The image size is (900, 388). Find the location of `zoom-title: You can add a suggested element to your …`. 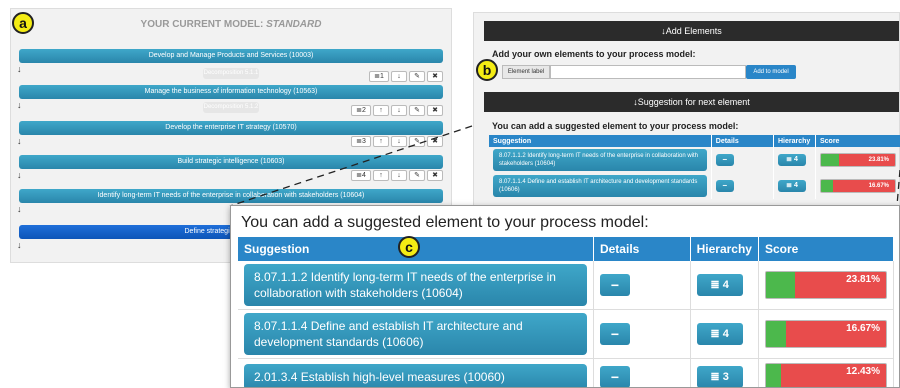

zoom-title: You can add a suggested element to your … is located at coordinates (445, 222).